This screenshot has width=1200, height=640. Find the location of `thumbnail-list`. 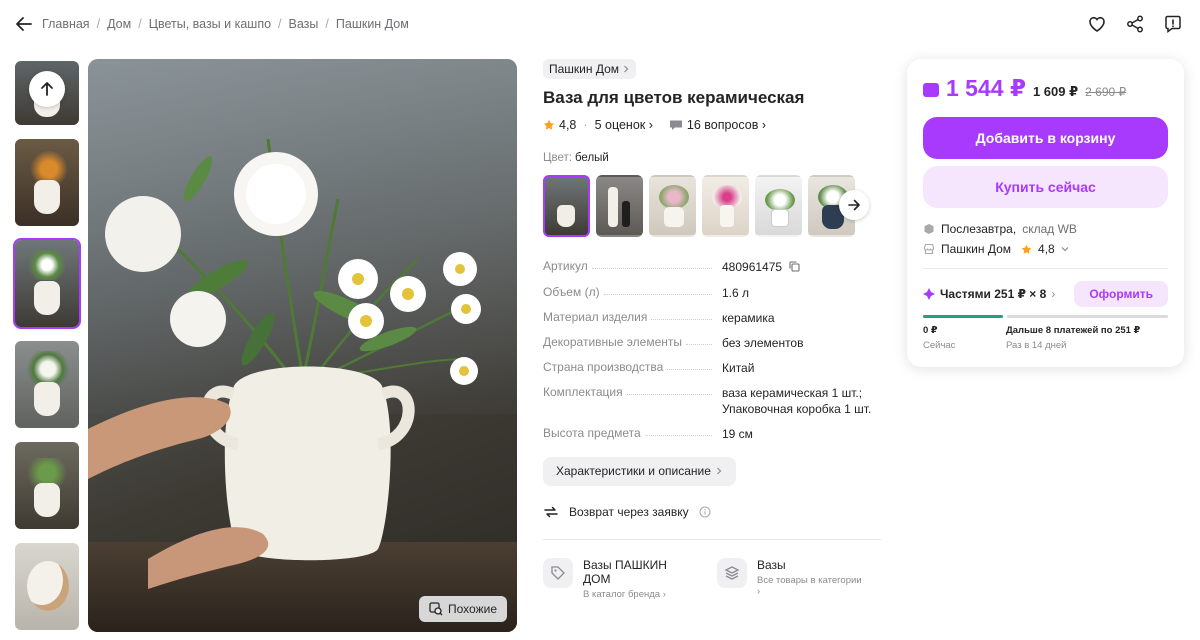

thumbnail-list is located at coordinates (47, 349).